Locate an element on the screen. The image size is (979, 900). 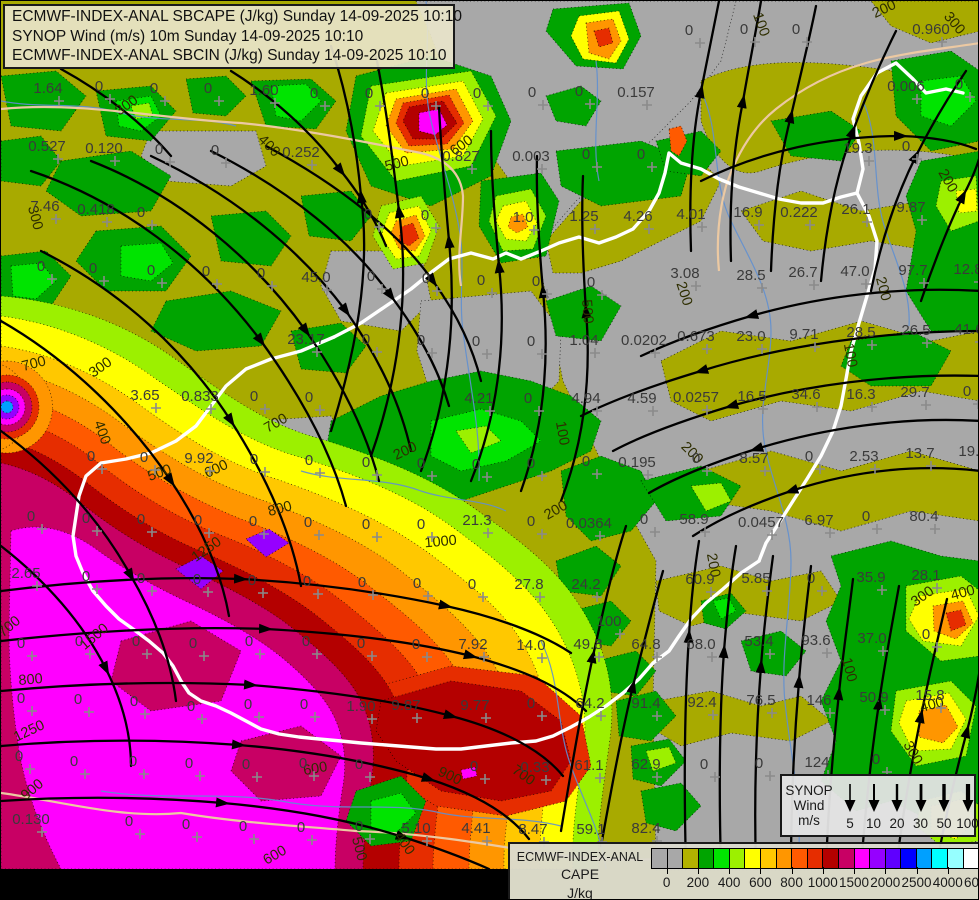
station-value-text: 26.5 is located at coordinates (915, 330).